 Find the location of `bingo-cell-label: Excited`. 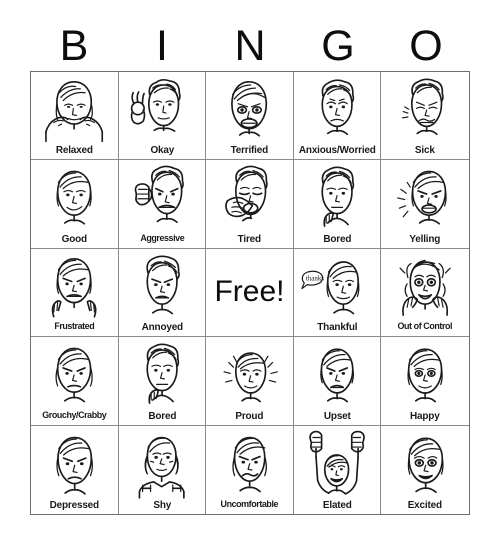

bingo-cell-label: Excited is located at coordinates (425, 505).